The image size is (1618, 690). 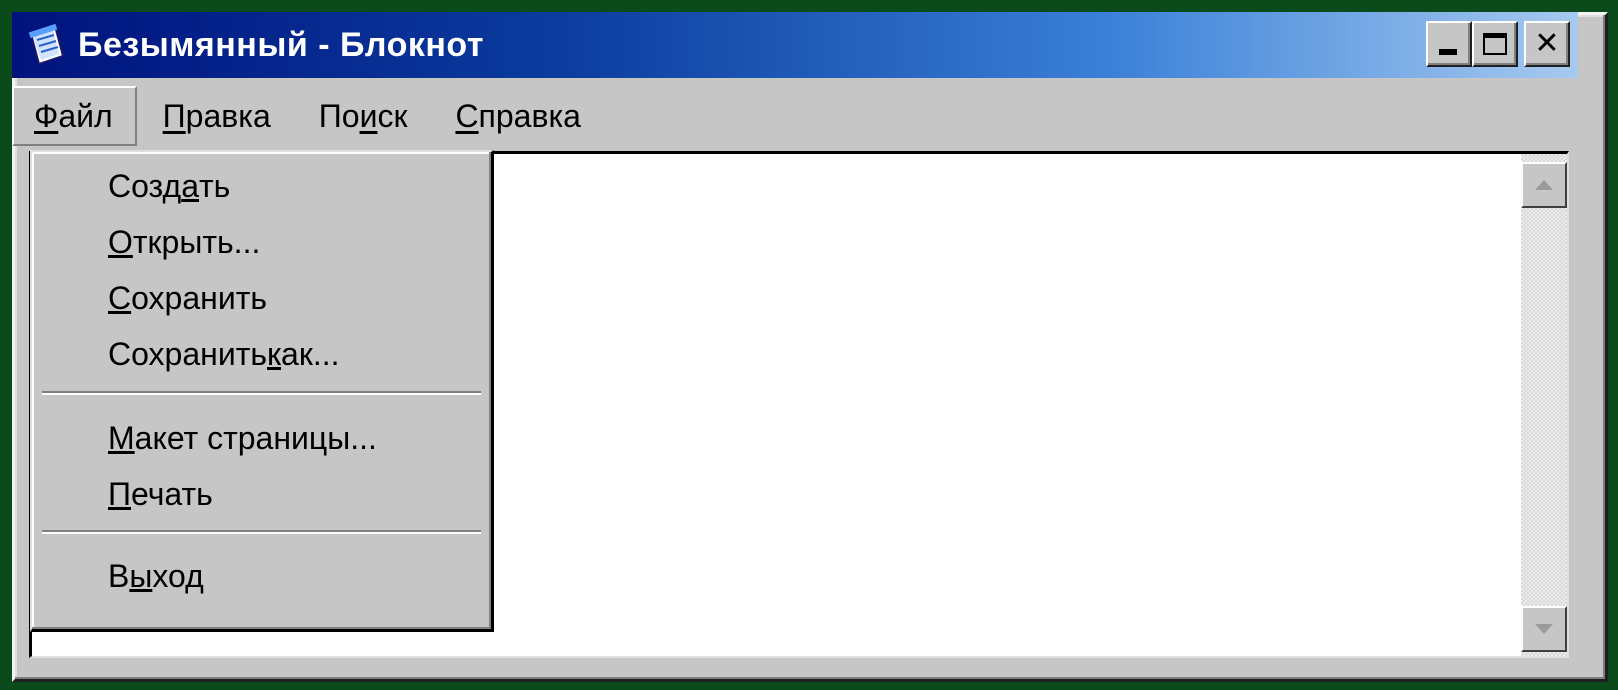 I want to click on menu-item-new: Созд а ть, so click(x=169, y=186).